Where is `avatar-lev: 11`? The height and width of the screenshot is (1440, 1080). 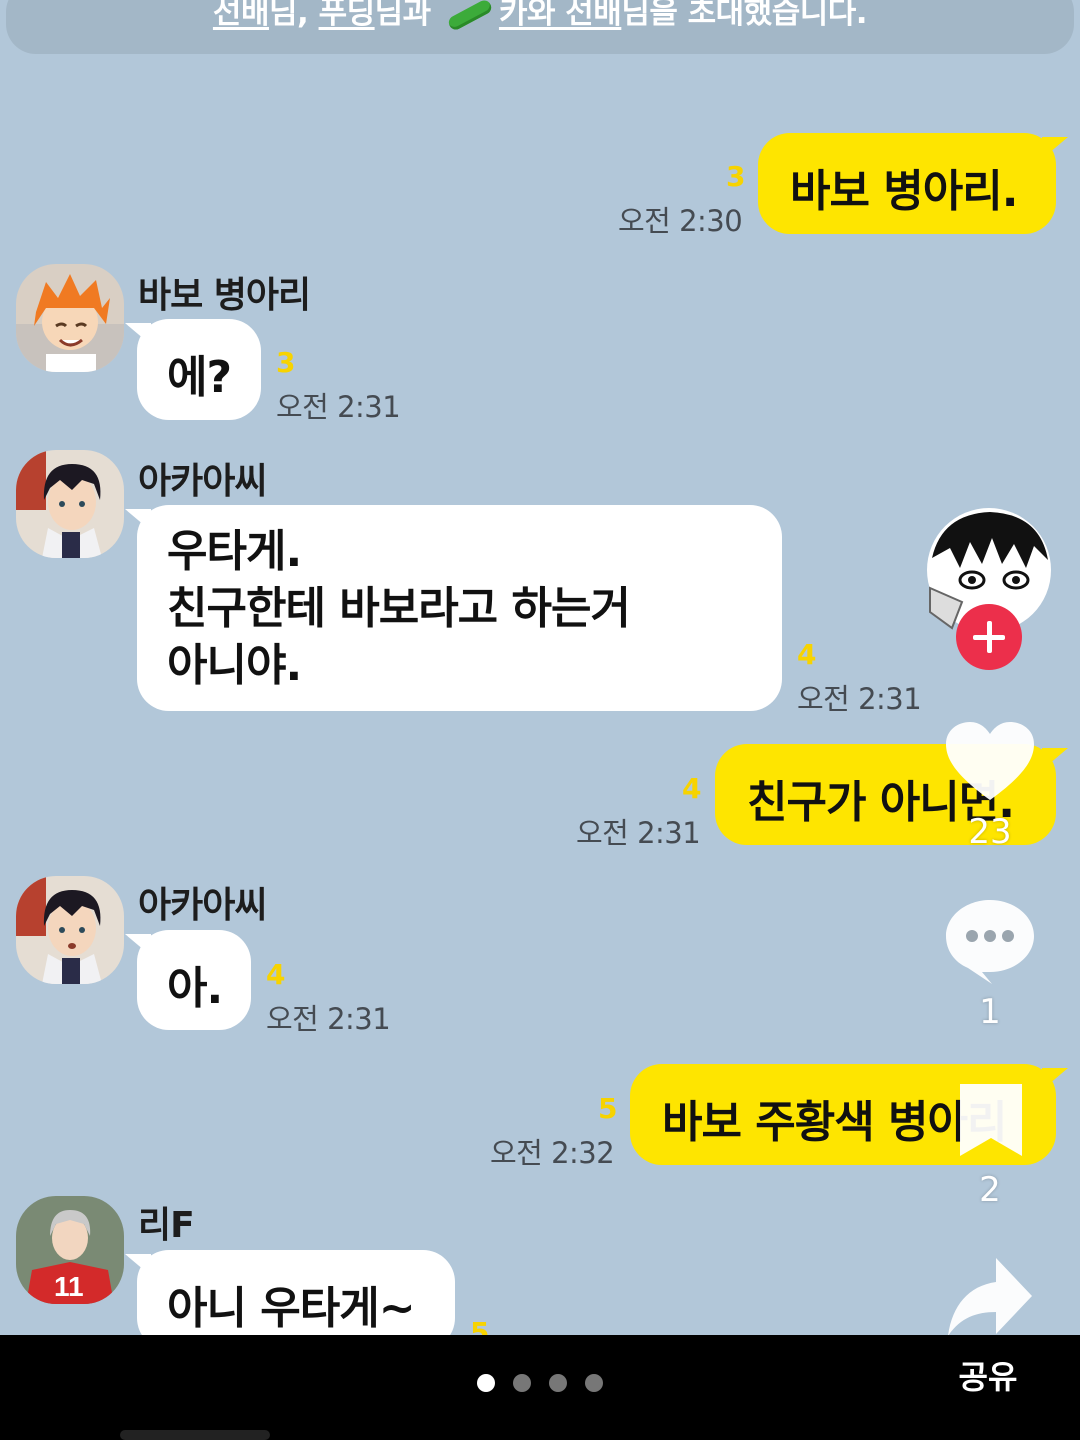 avatar-lev: 11 is located at coordinates (70, 1250).